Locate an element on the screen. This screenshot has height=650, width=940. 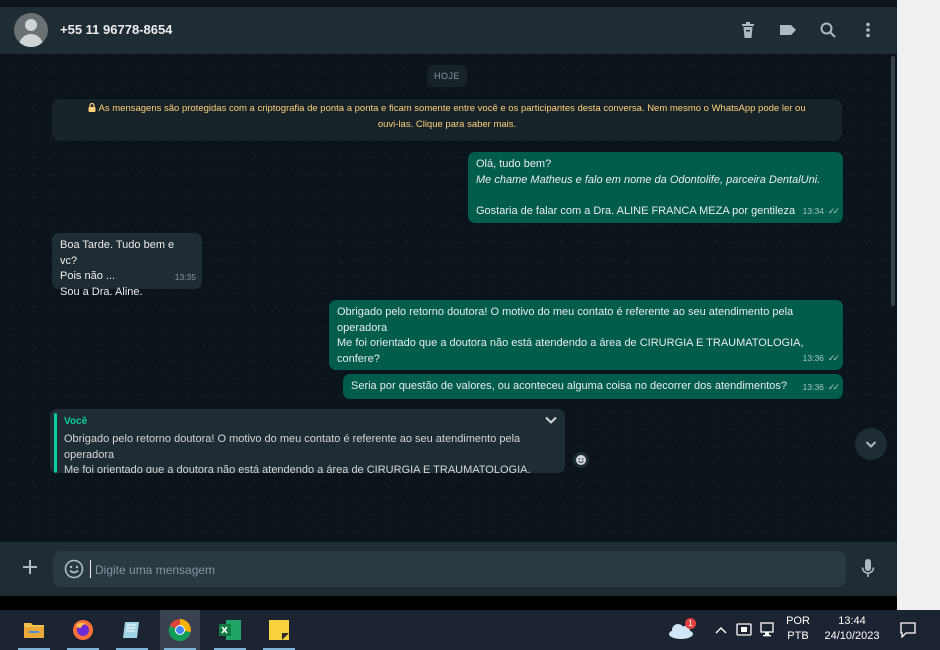
message-input-container is located at coordinates (449, 569).